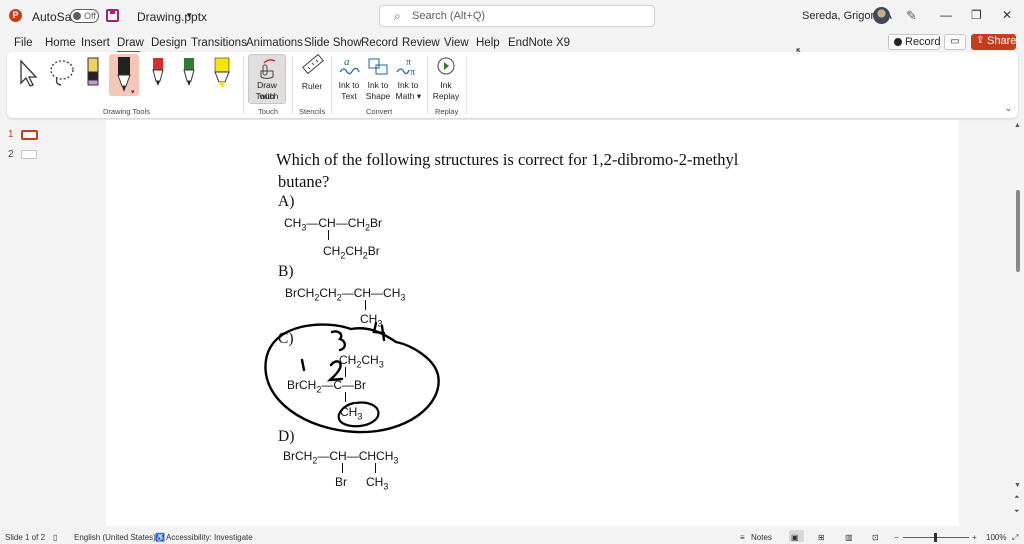 This screenshot has height=544, width=1024. Describe the element at coordinates (189, 73) in the screenshot. I see `pen-green-icon` at that location.